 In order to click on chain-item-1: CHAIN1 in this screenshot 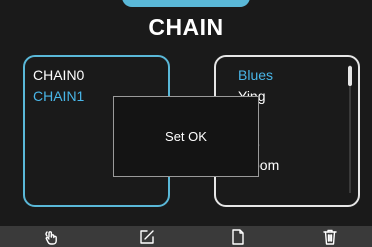, I will do `click(58, 96)`.